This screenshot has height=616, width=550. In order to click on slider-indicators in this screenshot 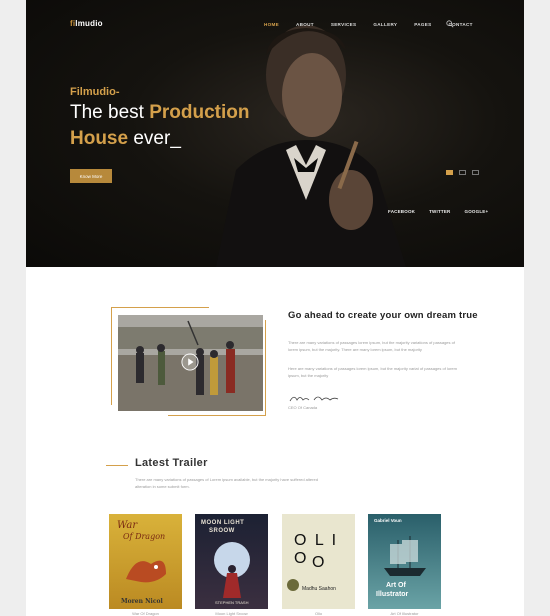, I will do `click(462, 172)`.